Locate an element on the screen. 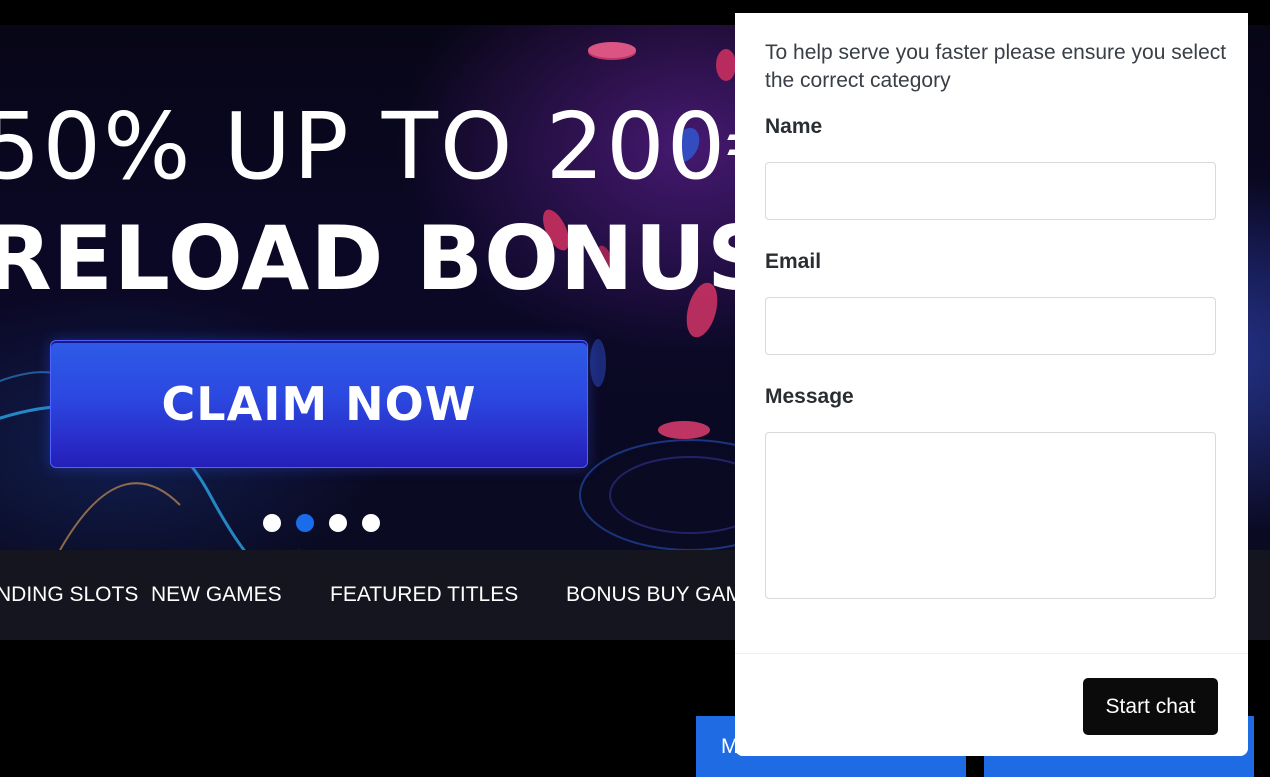  message-textarea is located at coordinates (990, 515).